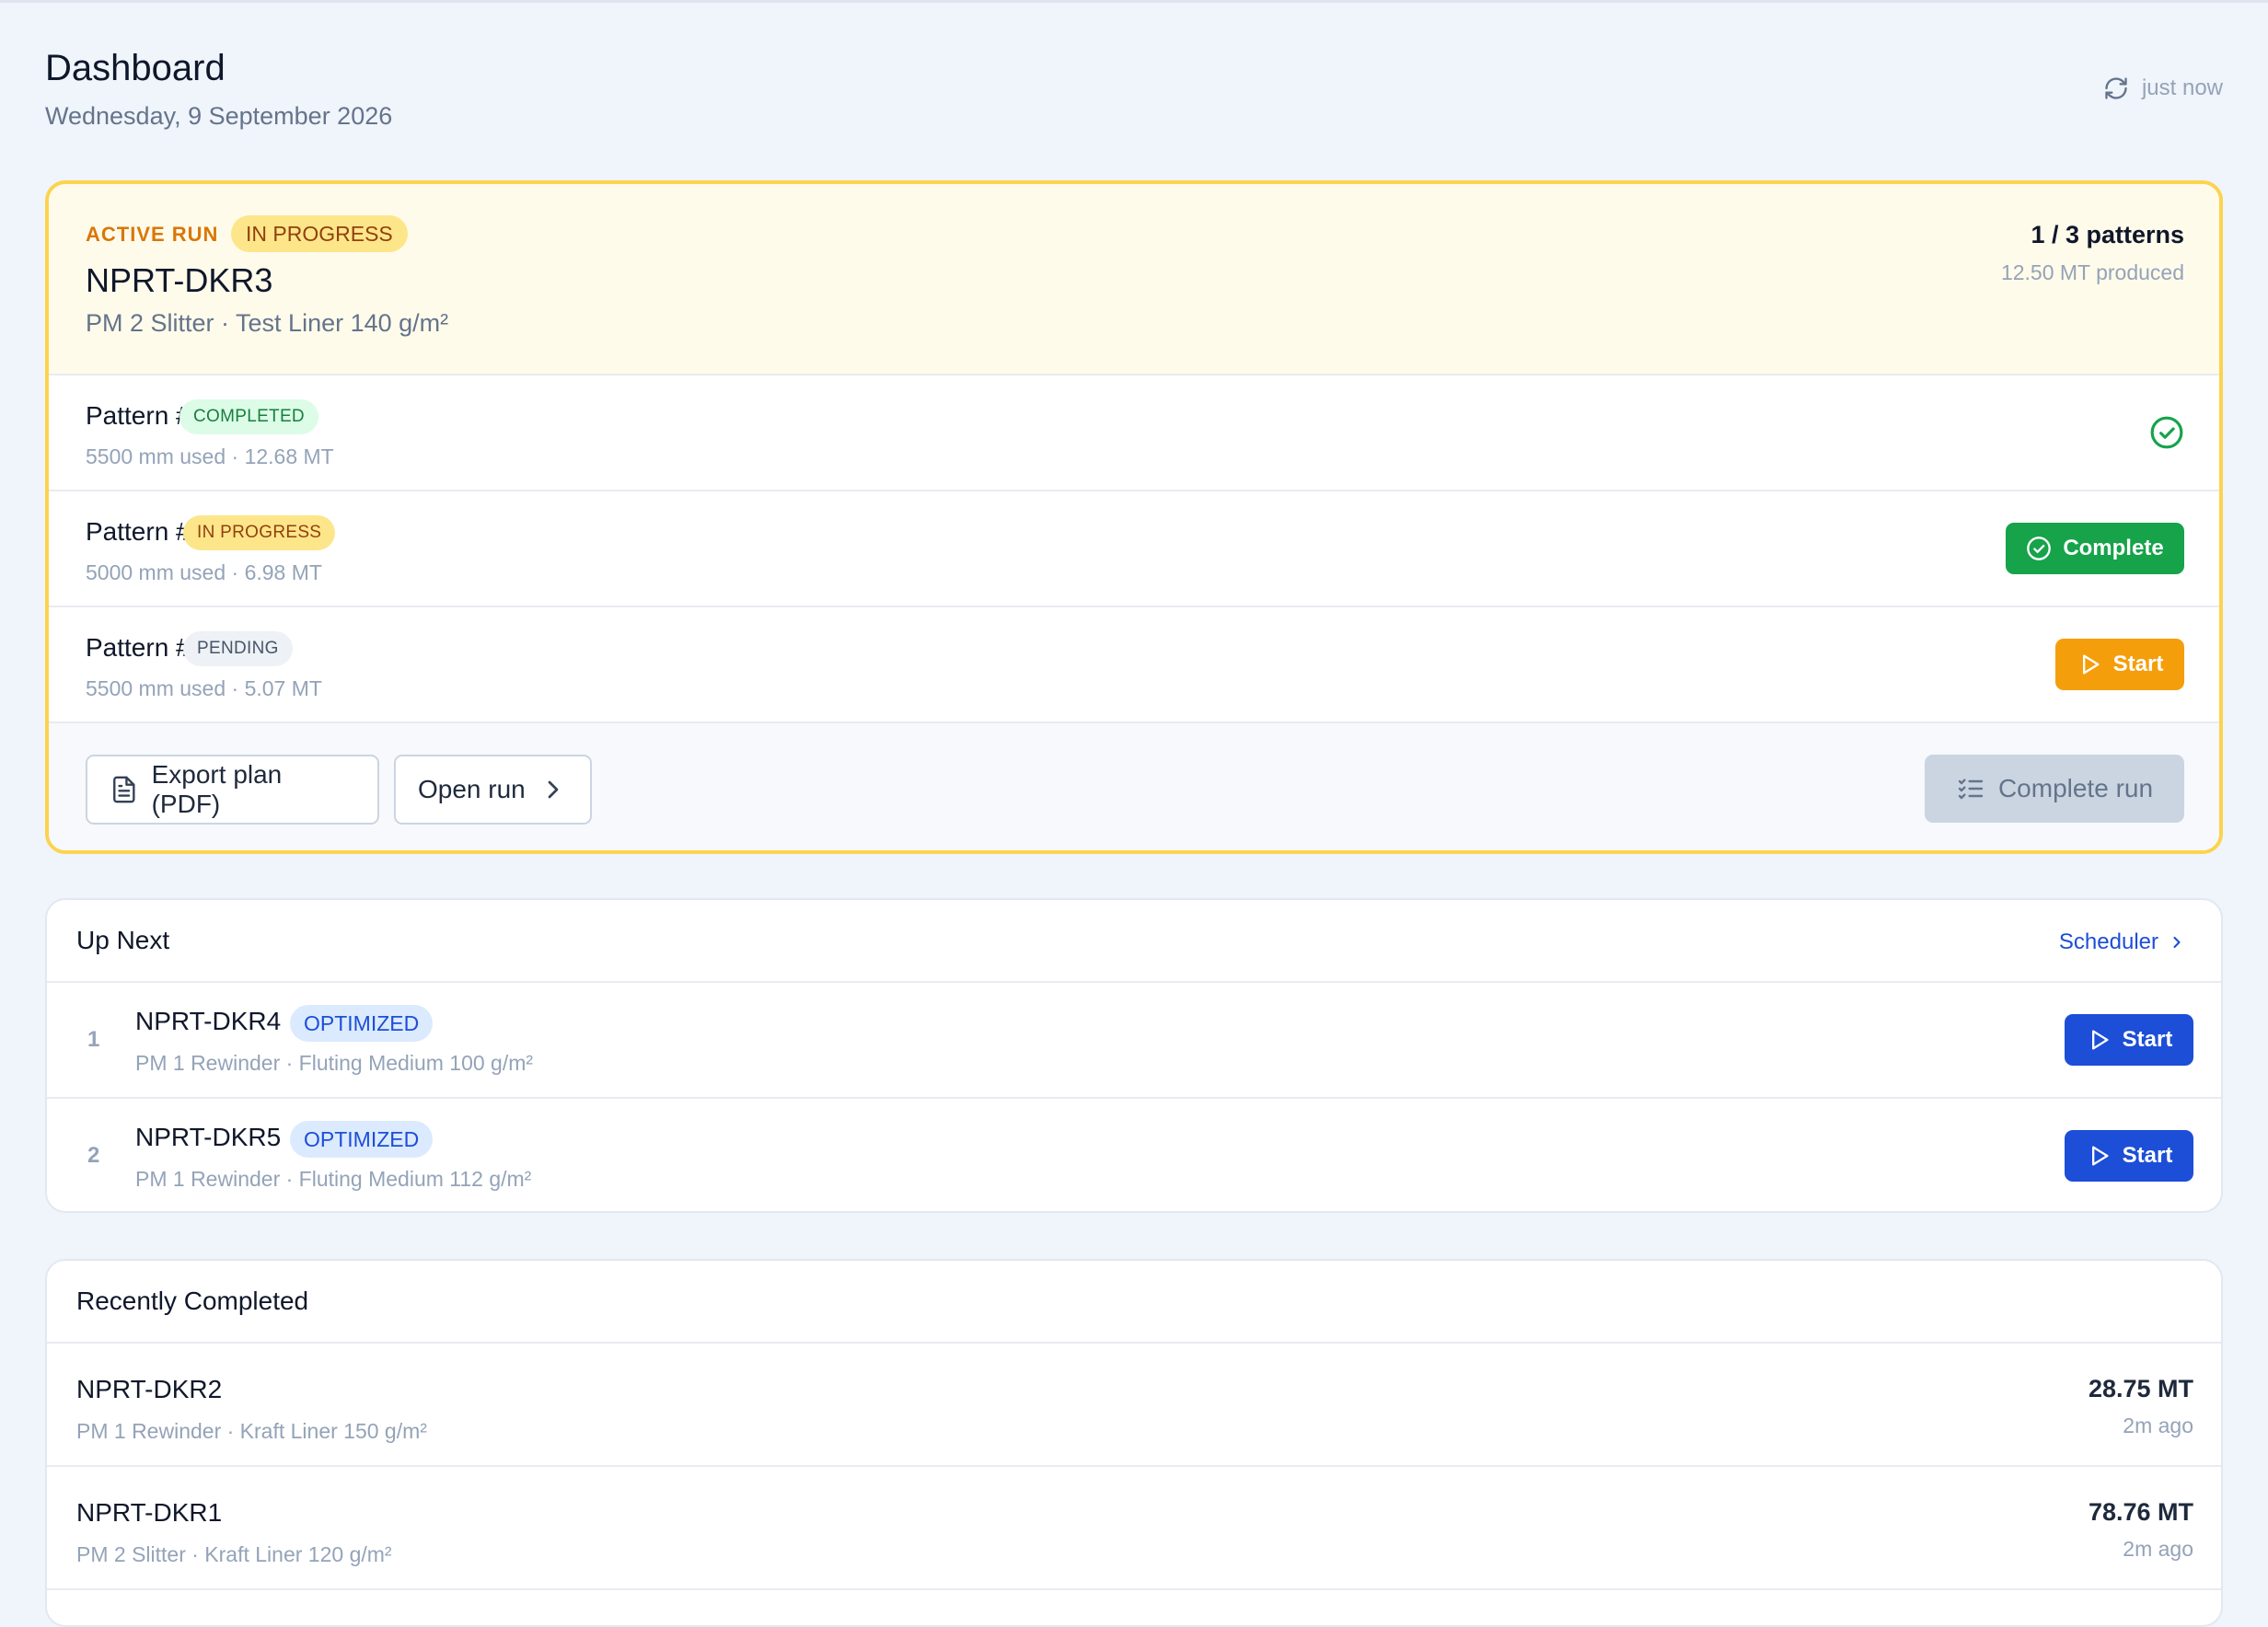 This screenshot has height=1627, width=2268. I want to click on run-tonnage: 28.75 MT, so click(2140, 1388).